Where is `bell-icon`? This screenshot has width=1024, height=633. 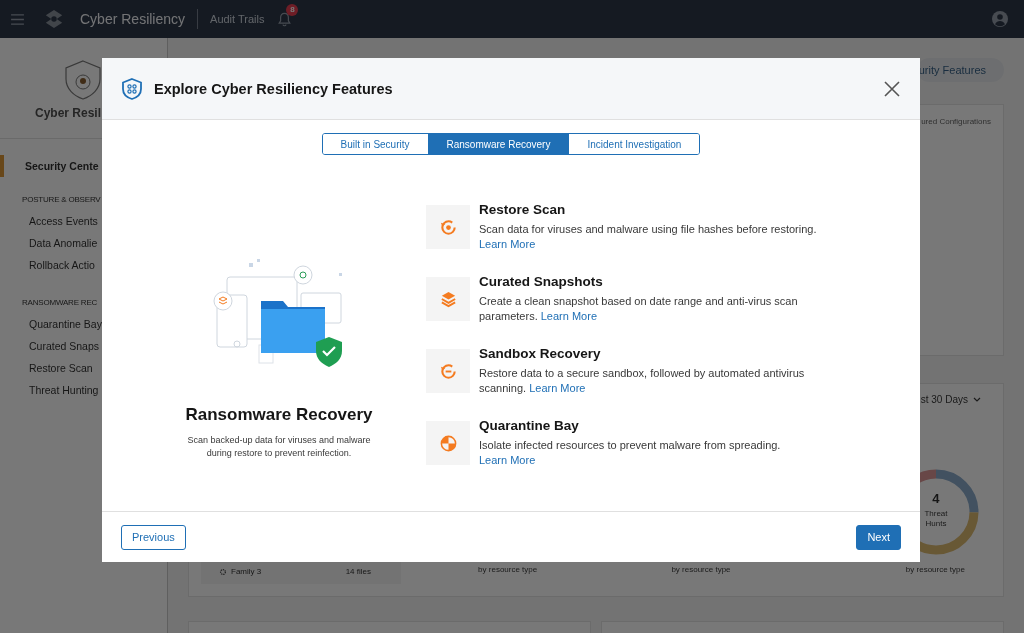 bell-icon is located at coordinates (285, 19).